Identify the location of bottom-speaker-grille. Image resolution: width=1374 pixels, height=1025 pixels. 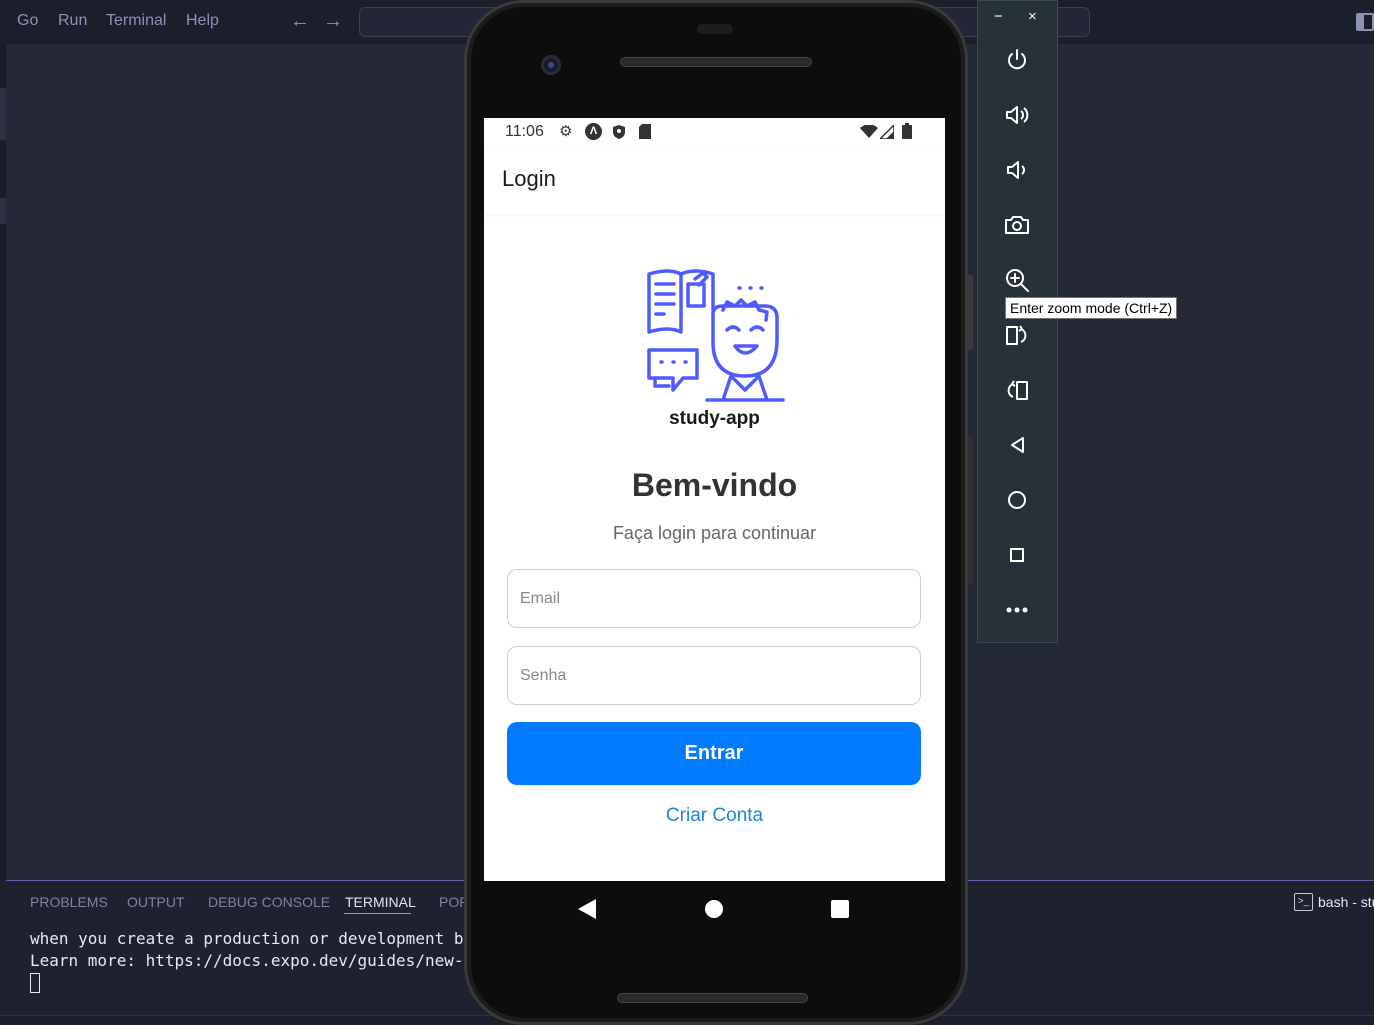
(712, 998).